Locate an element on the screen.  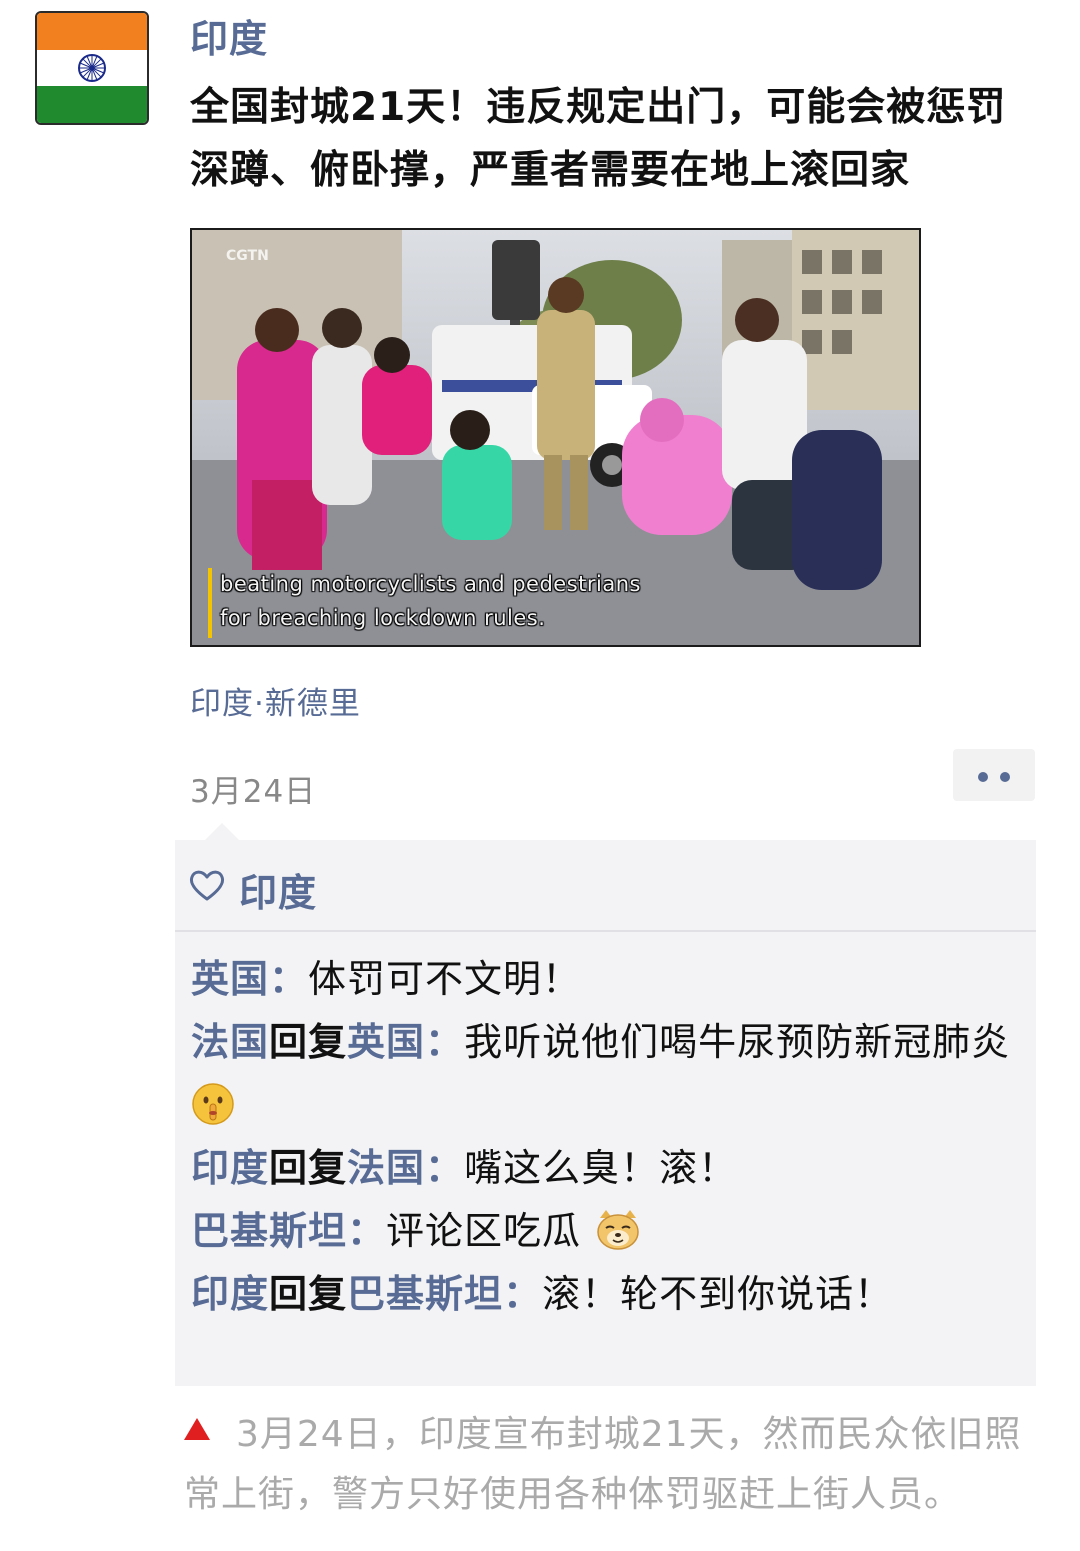
comment-item: 巴基斯坦：评论区吃瓜 is located at coordinates (606, 1231).